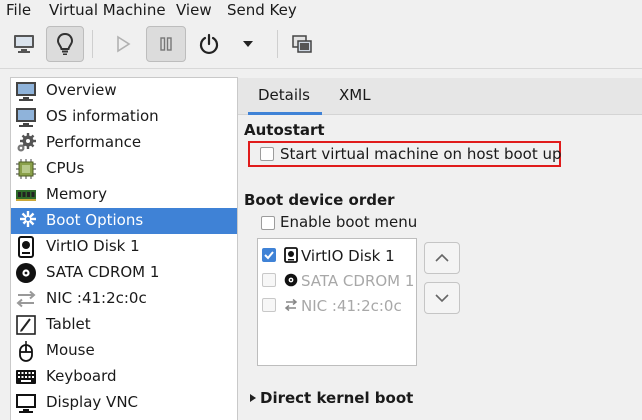  What do you see at coordinates (348, 222) in the screenshot?
I see `enable-boot-menu-label: Enable boot menu` at bounding box center [348, 222].